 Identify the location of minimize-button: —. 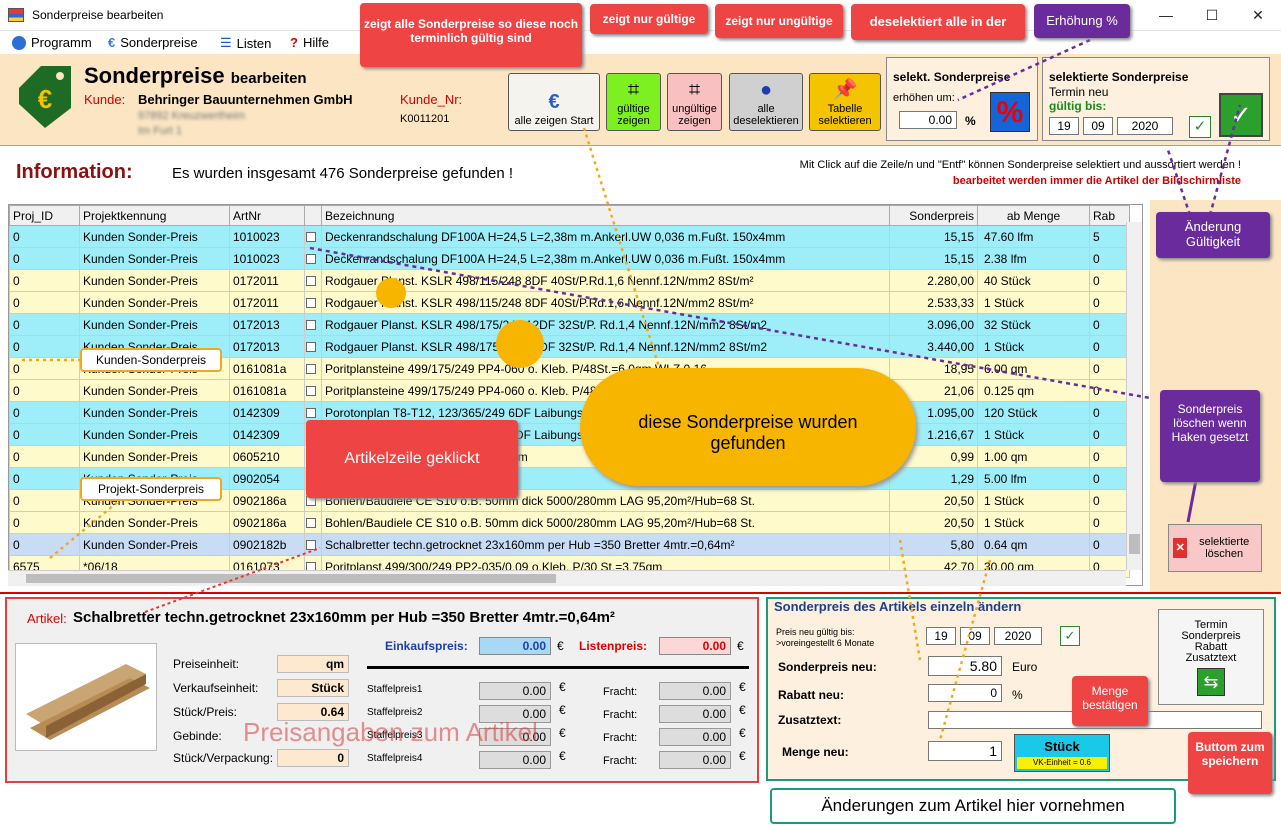
(1166, 15).